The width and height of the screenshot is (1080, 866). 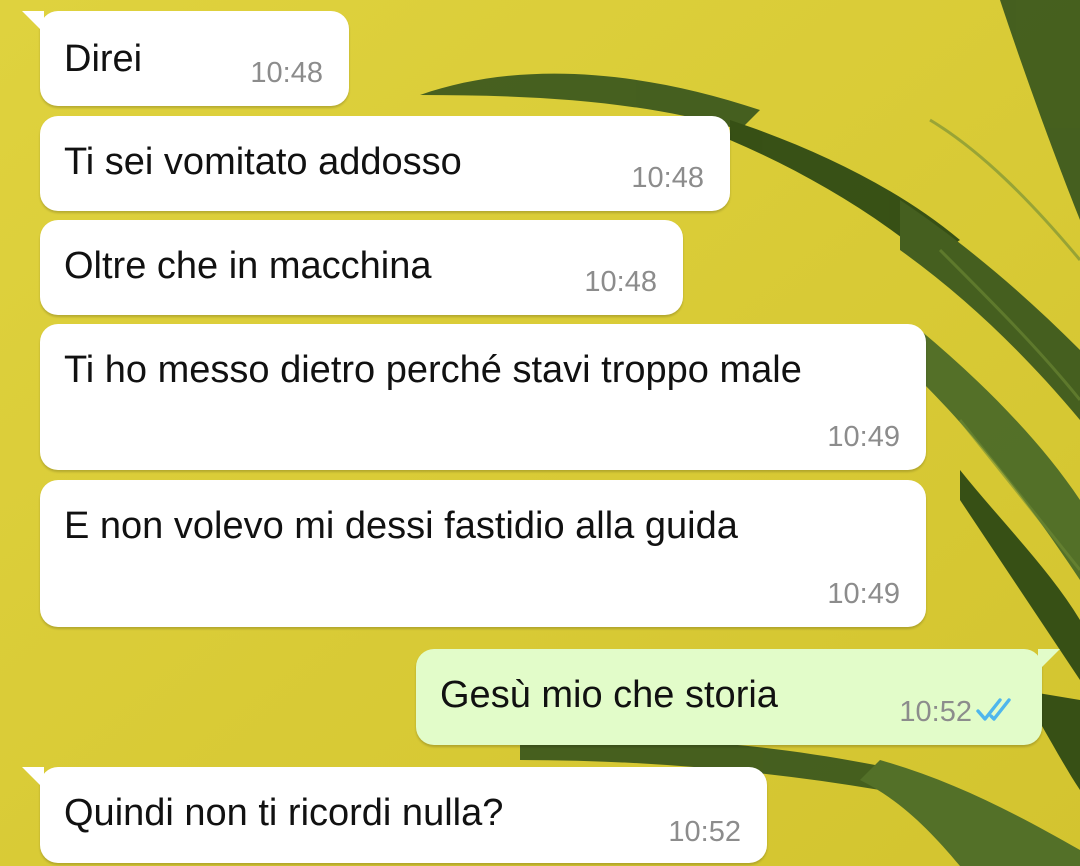 I want to click on message-bubble-incoming: Direi 10:48, so click(x=185, y=58).